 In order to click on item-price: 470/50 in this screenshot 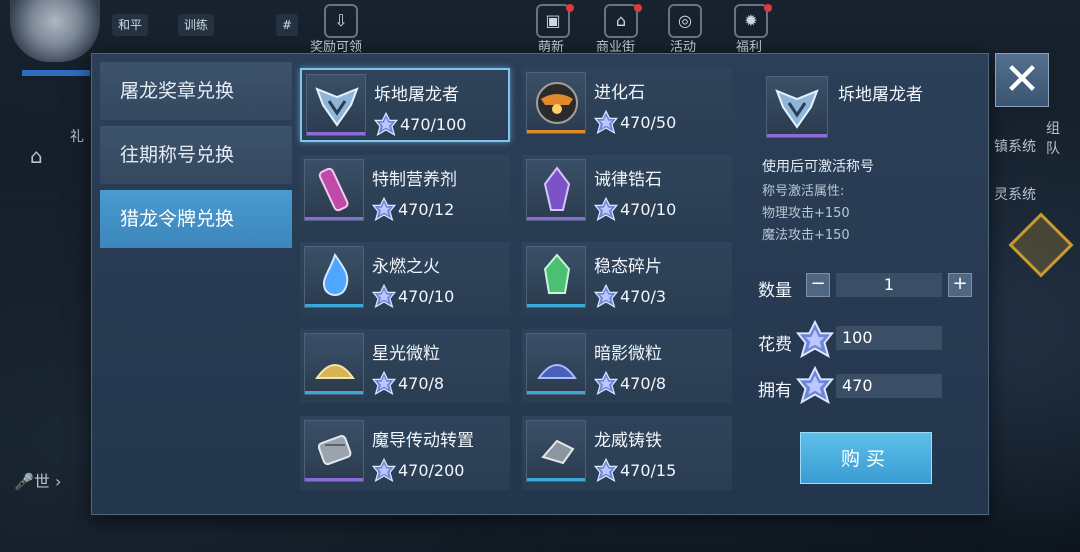, I will do `click(635, 122)`.